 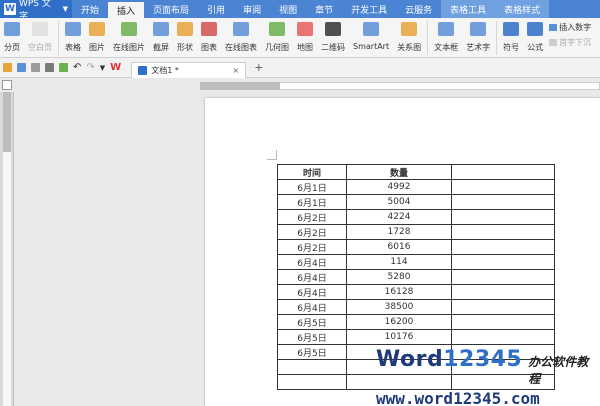 I want to click on ribbon-button: 图表, so click(x=209, y=36).